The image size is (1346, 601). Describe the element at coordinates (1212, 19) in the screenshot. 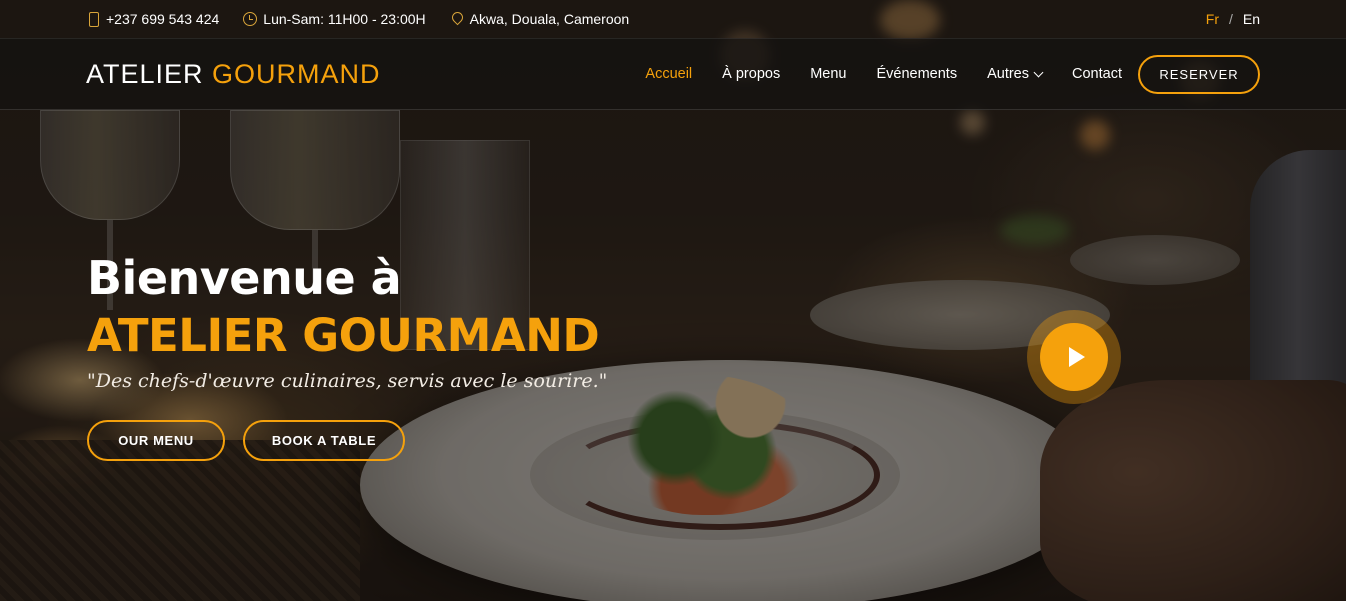

I see `lang-fr-link: Fr` at that location.